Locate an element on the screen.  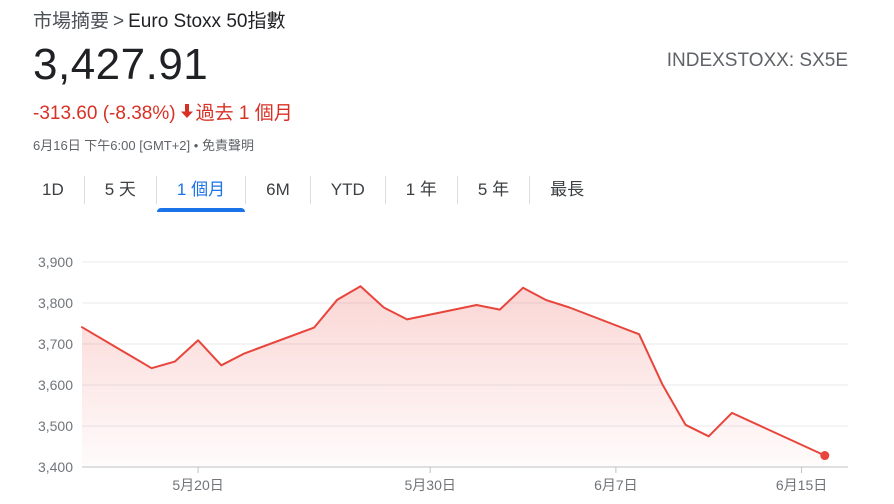
y-tick-label: 3,700 is located at coordinates (55, 344).